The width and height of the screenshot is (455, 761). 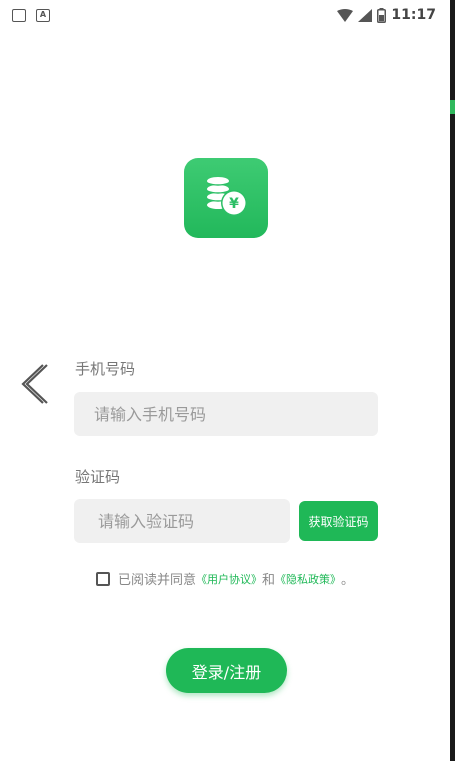 What do you see at coordinates (43, 15) in the screenshot?
I see `app-icon: A` at bounding box center [43, 15].